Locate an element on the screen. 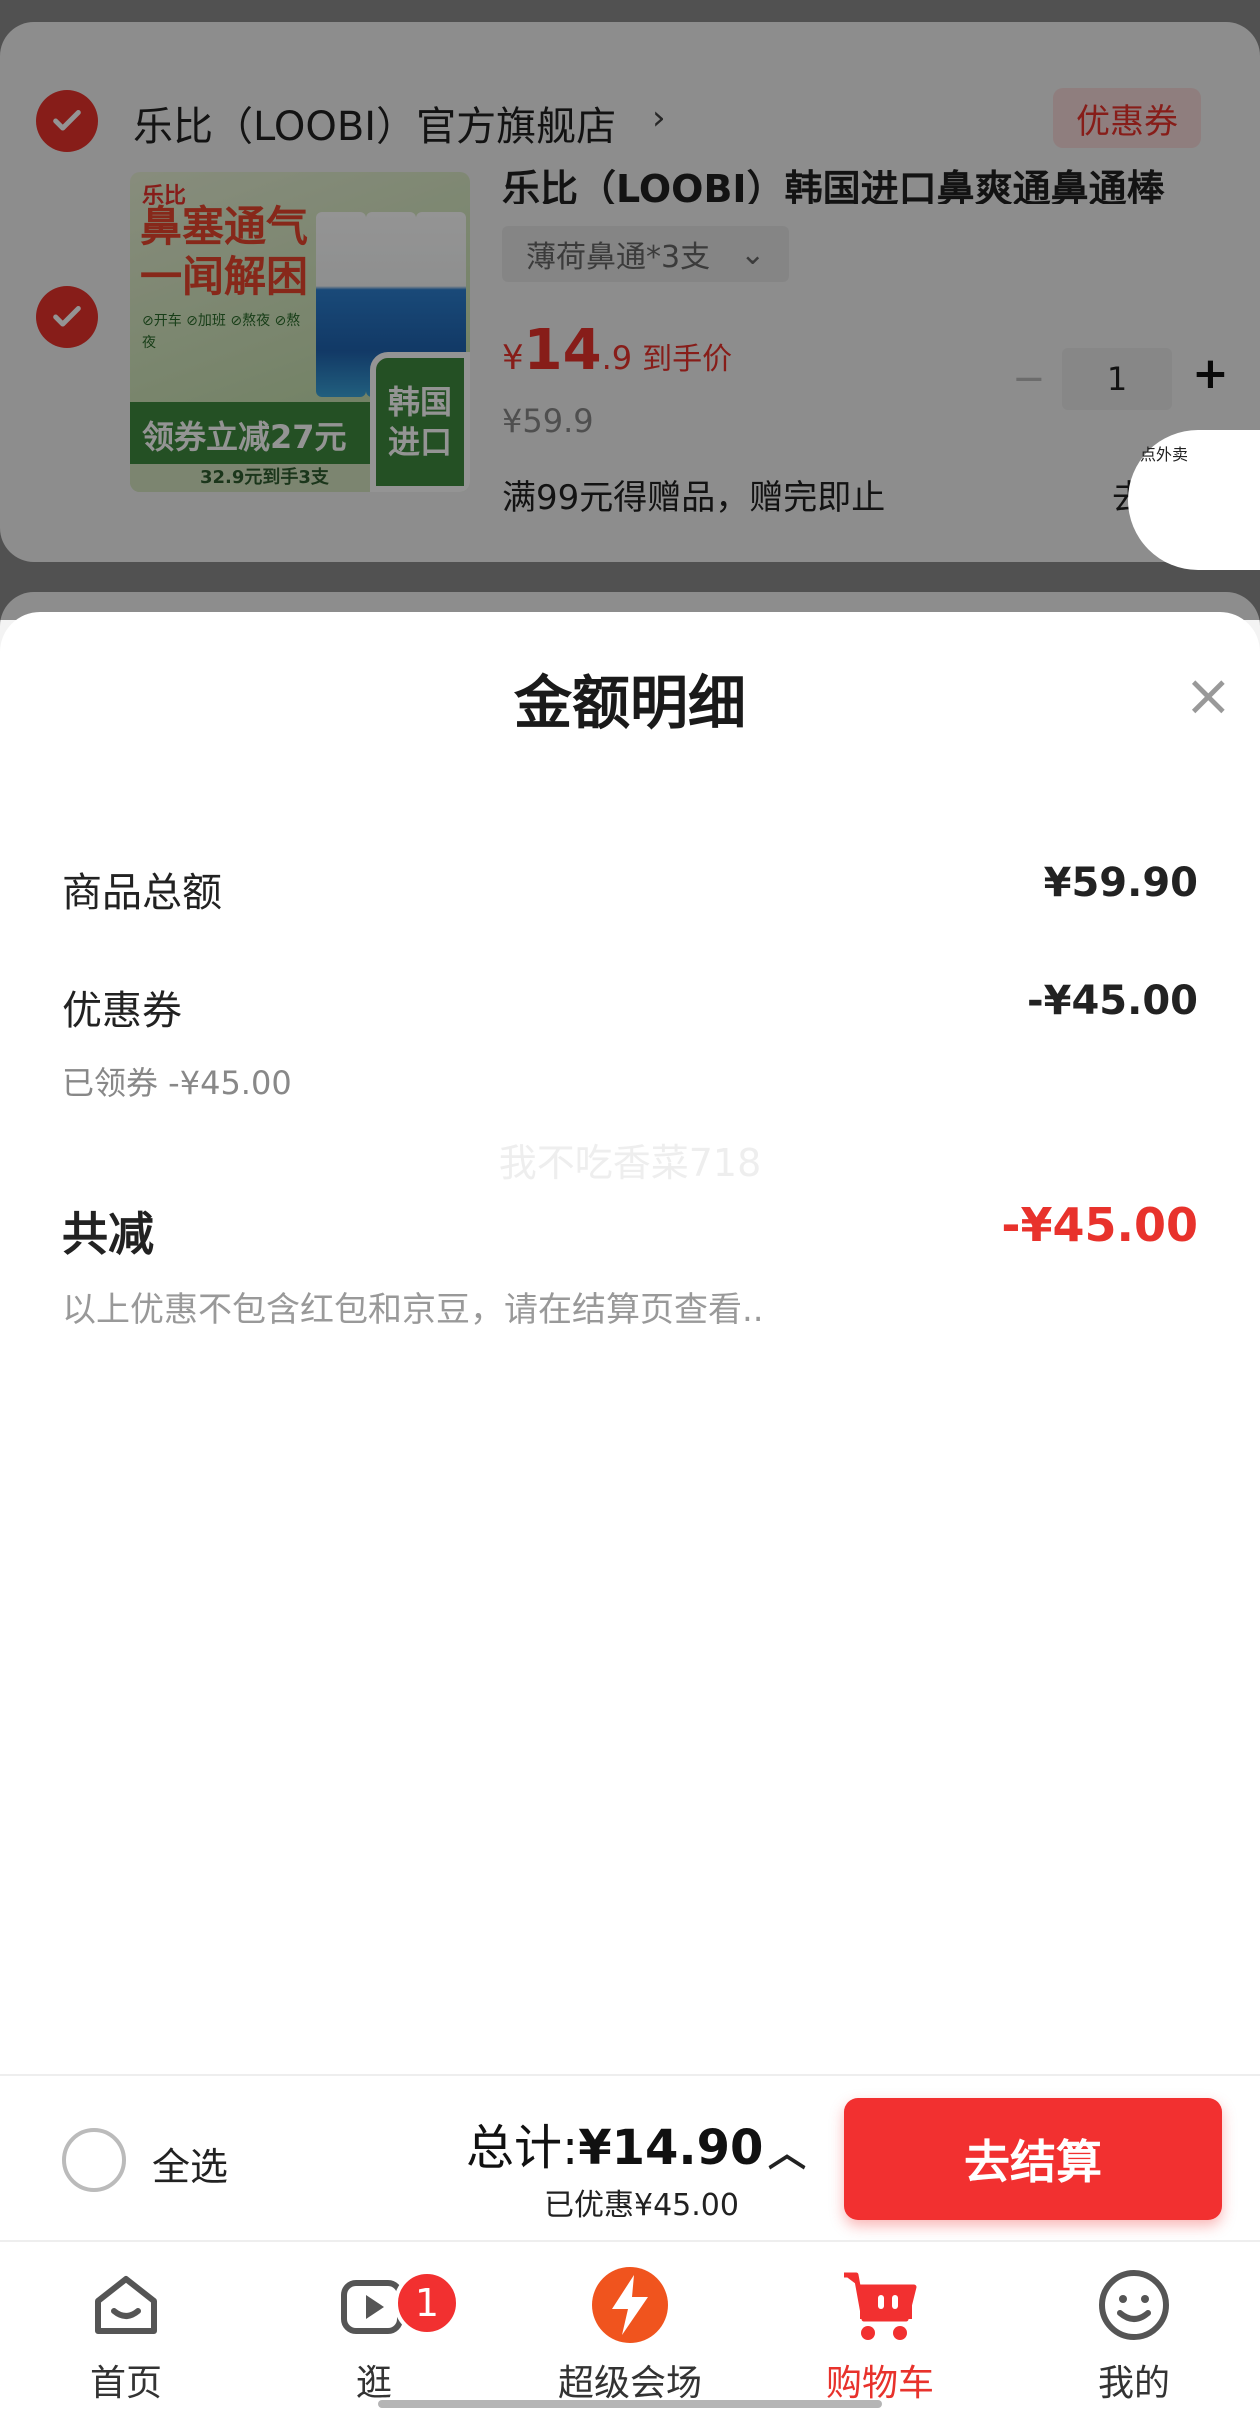 The width and height of the screenshot is (1260, 2416). total-price: 总计:¥14.90 is located at coordinates (614, 2143).